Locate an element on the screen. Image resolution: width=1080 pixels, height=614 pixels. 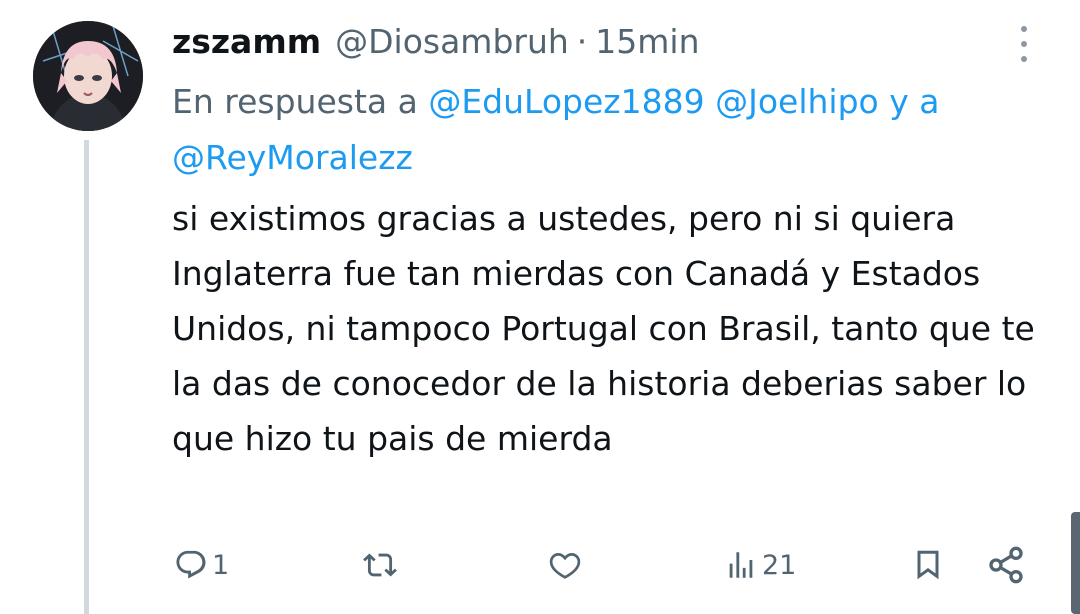
views-count: 21 is located at coordinates (779, 565).